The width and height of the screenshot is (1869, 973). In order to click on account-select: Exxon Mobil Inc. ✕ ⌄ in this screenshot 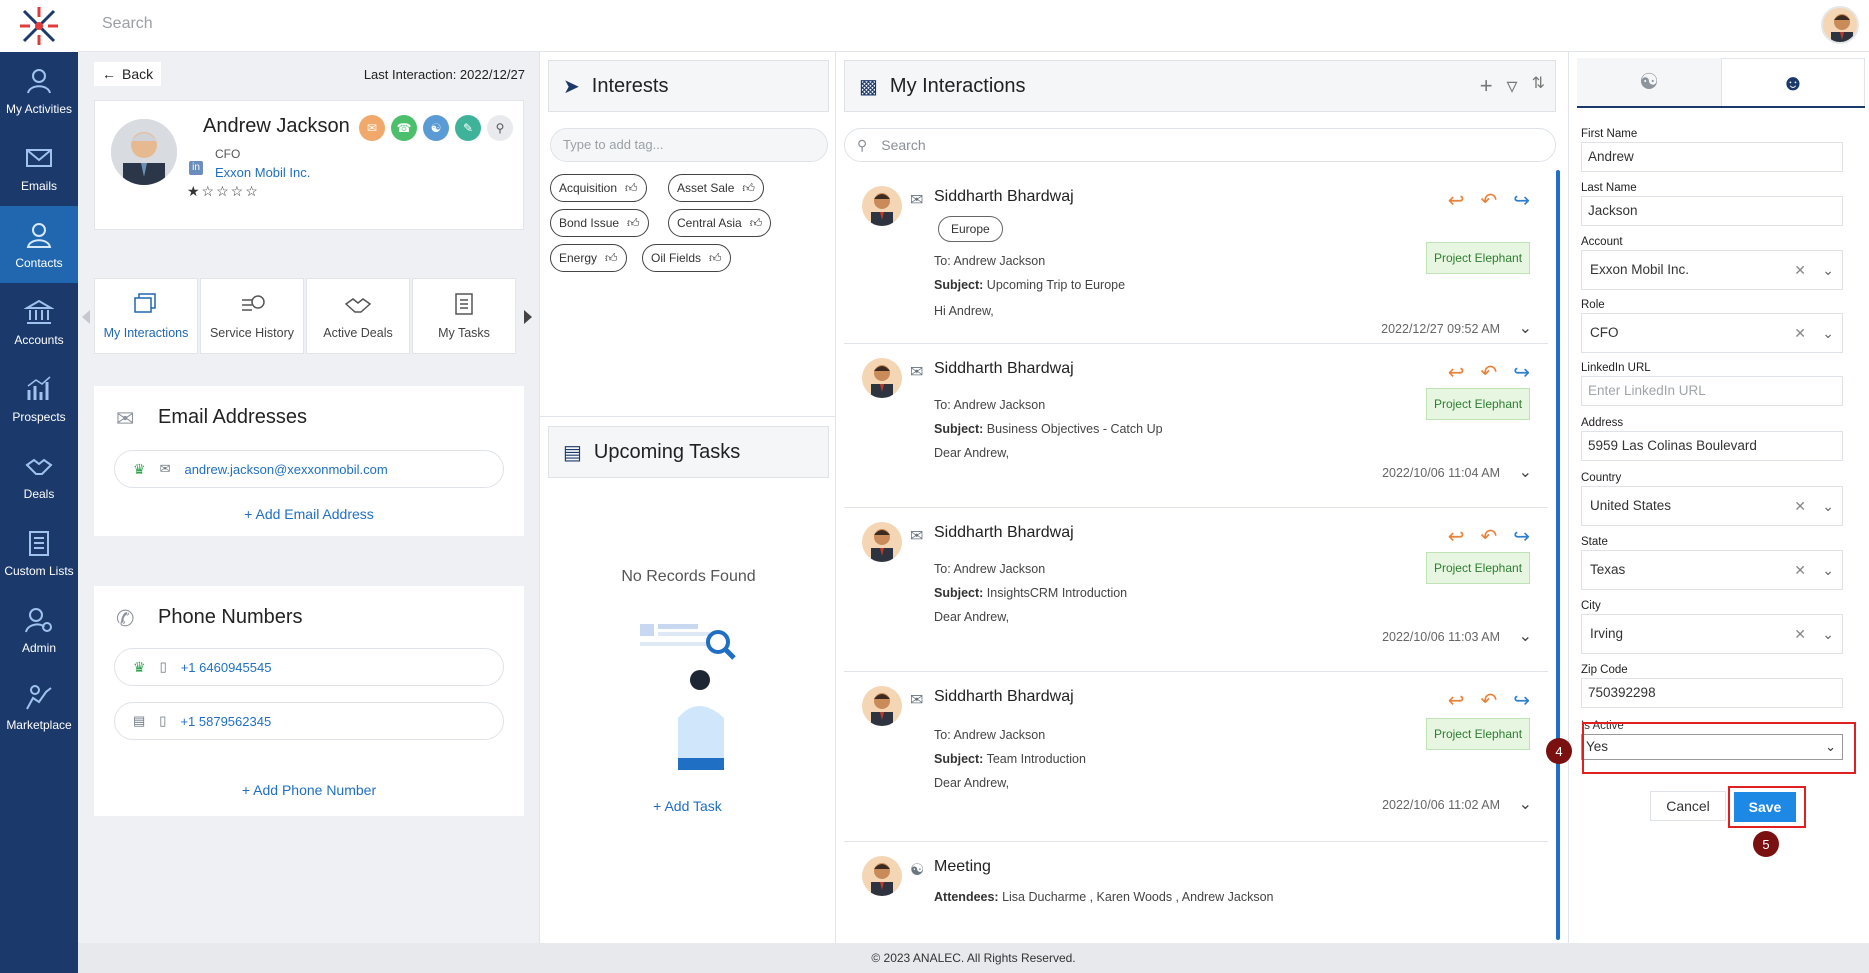, I will do `click(1712, 270)`.